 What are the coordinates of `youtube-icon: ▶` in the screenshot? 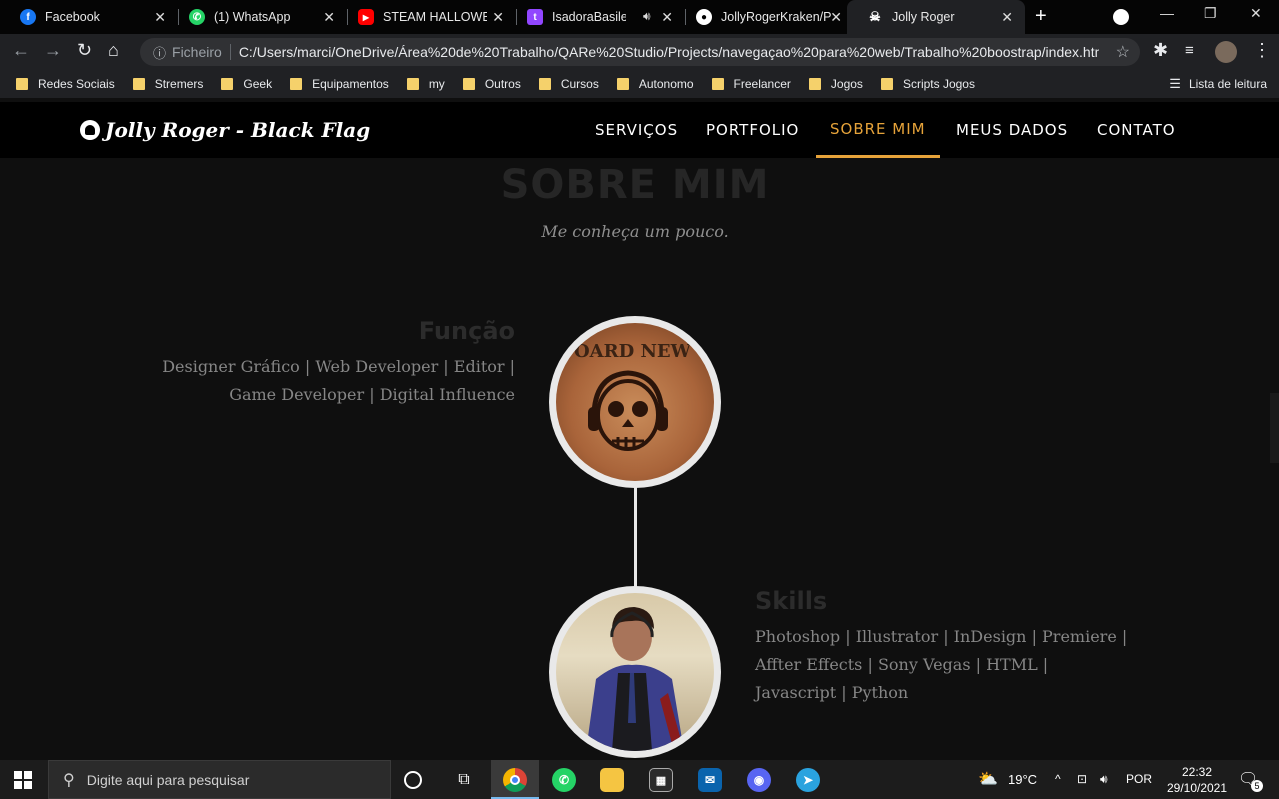 It's located at (366, 17).